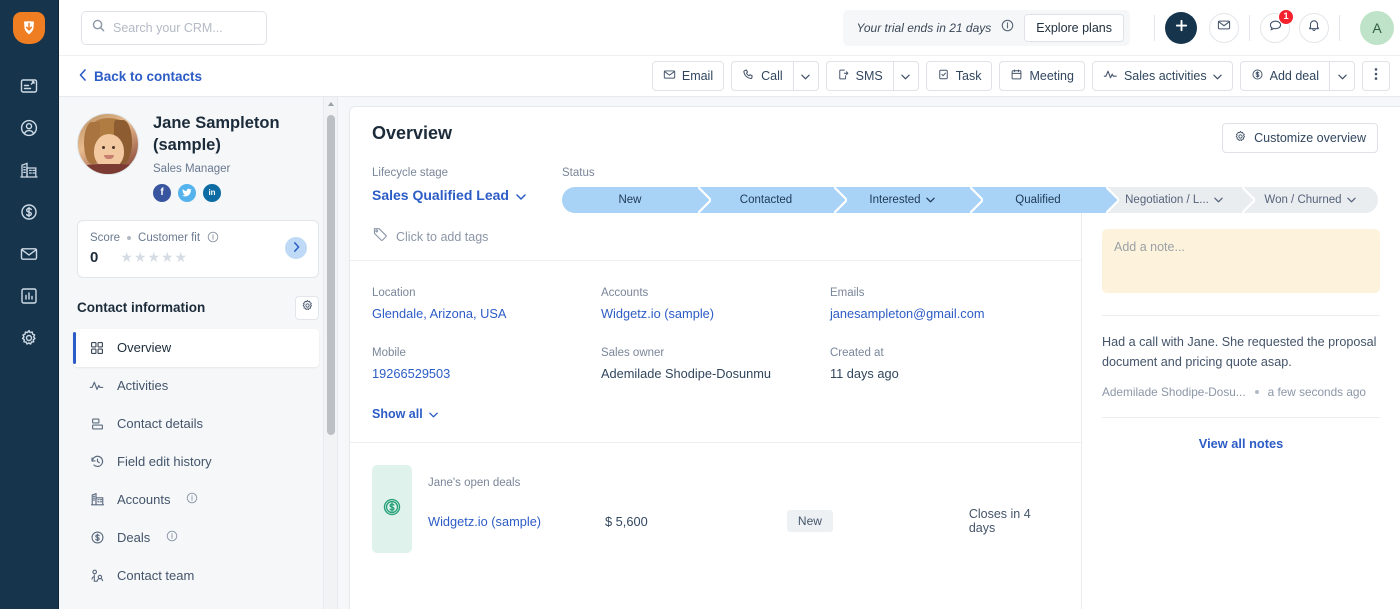  I want to click on sms-dropdown-toggle, so click(905, 76).